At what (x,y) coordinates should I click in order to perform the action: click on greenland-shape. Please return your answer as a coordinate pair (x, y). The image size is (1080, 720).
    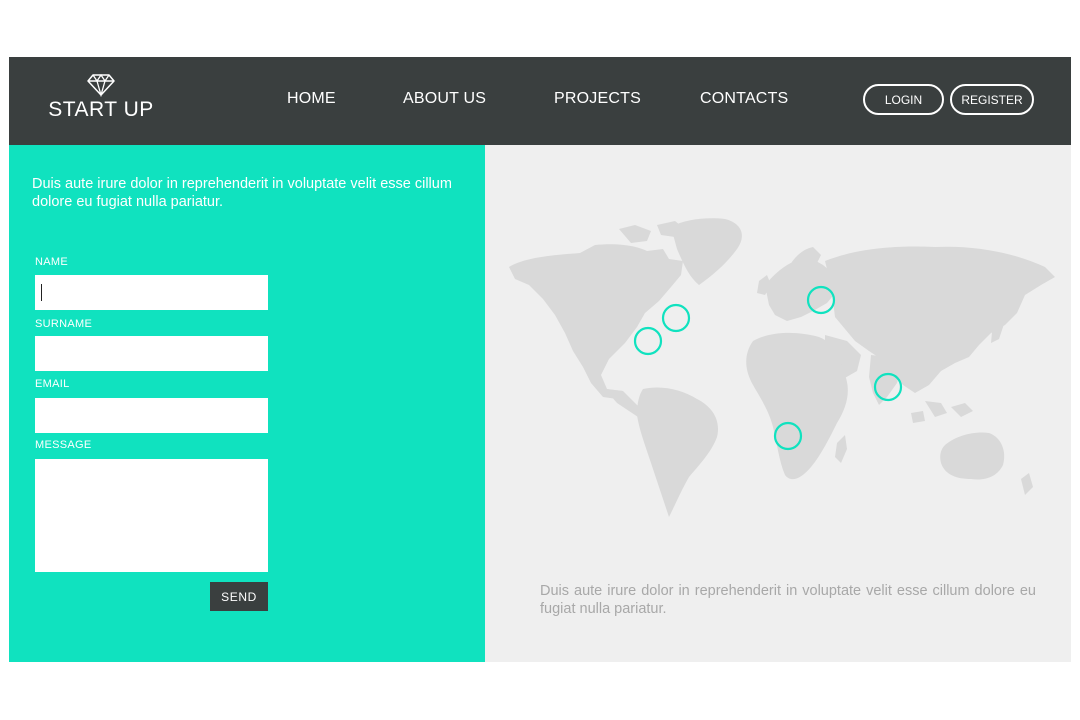
    Looking at the image, I should click on (706, 251).